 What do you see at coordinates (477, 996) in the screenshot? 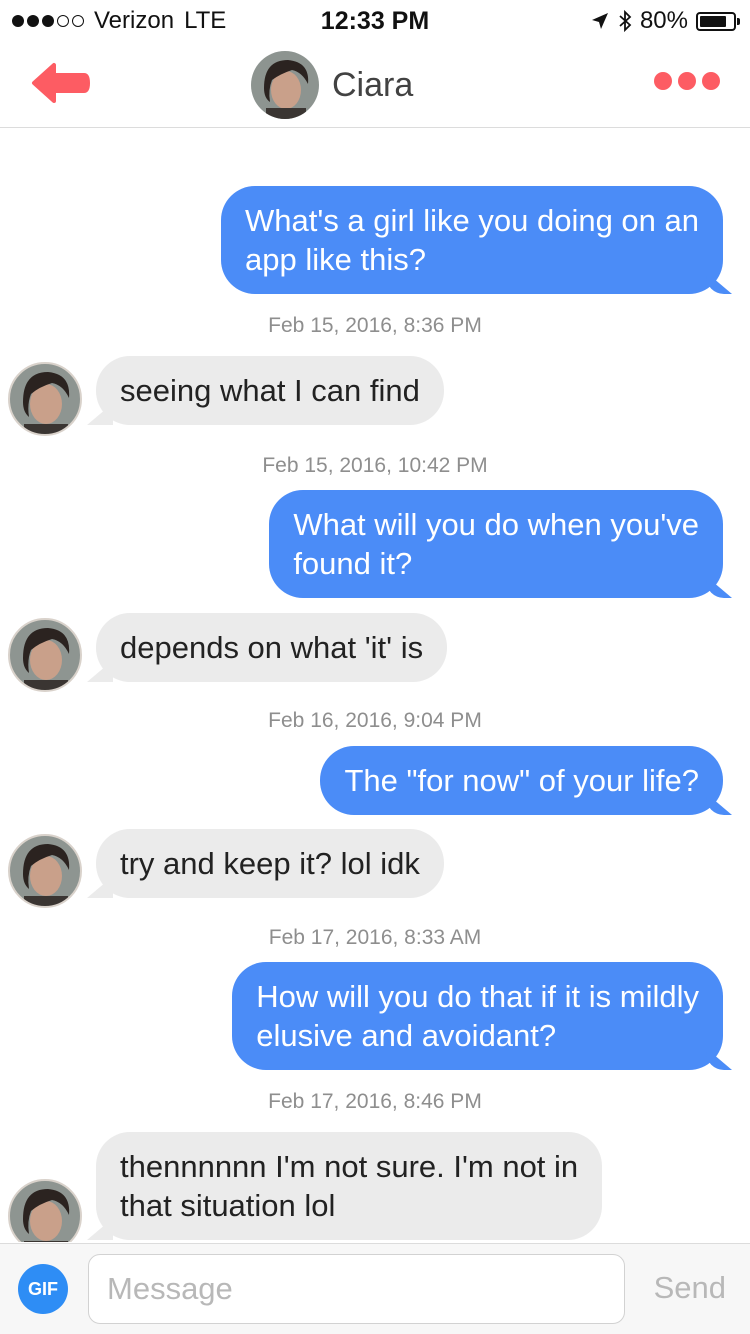
I see `message-text: How will you do that if it is mildly` at bounding box center [477, 996].